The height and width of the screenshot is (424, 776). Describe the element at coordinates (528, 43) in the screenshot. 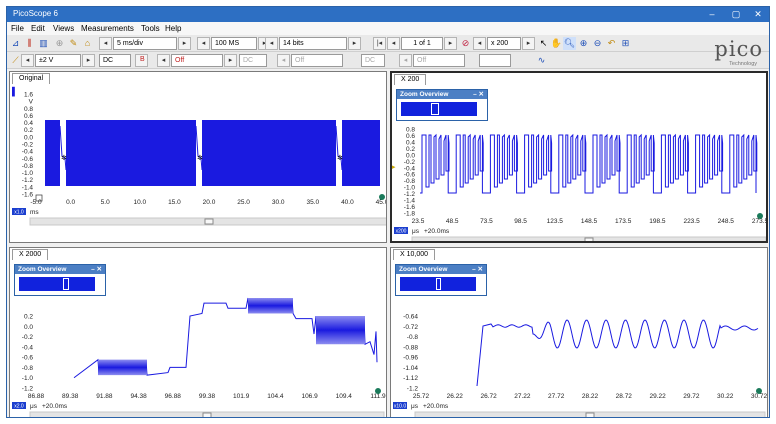

I see `zoom-increase-button: ▸` at that location.